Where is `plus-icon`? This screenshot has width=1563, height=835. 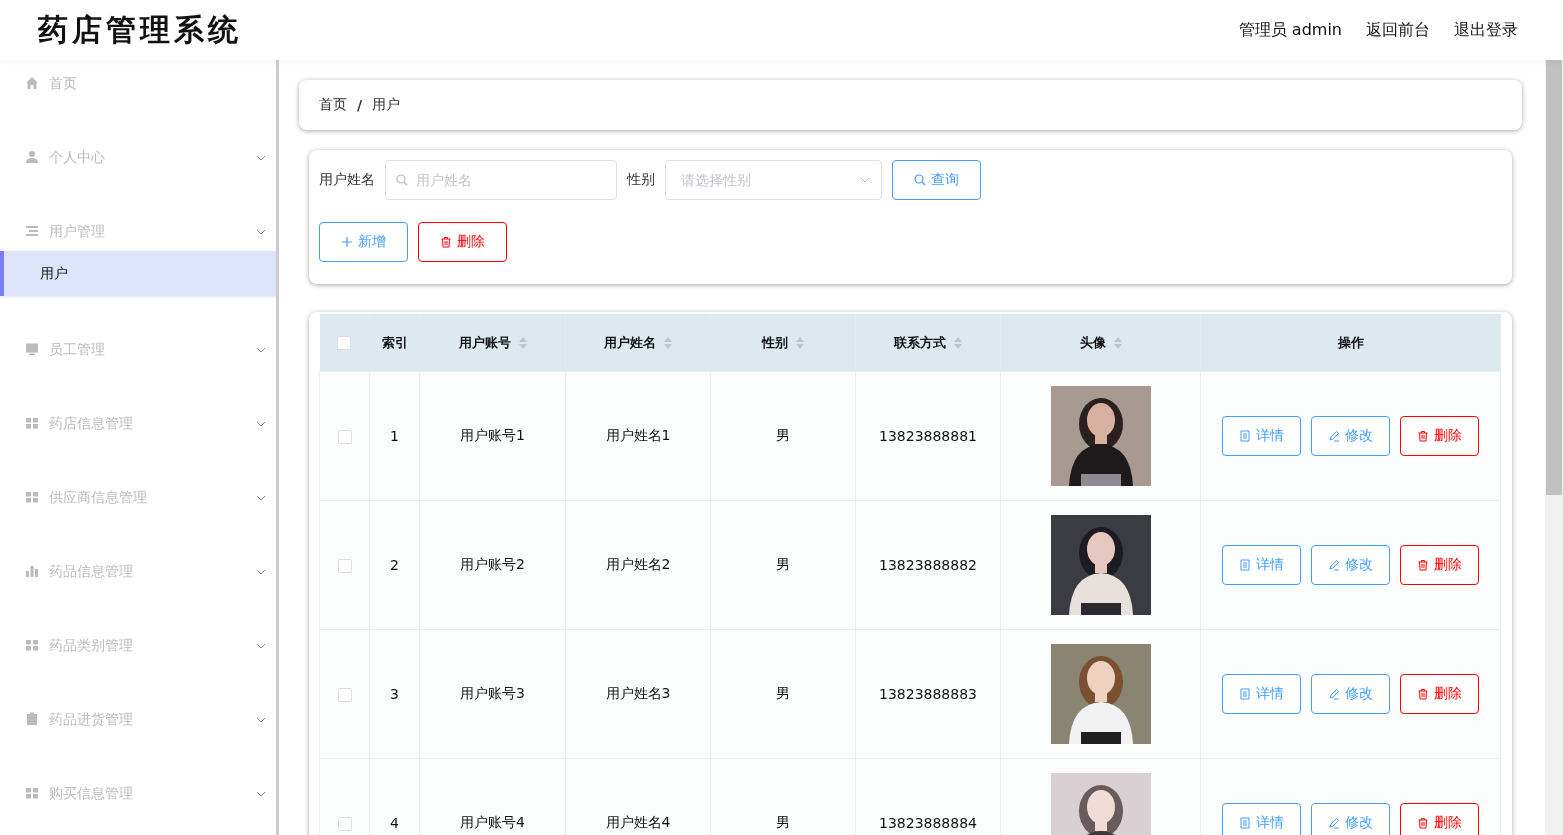 plus-icon is located at coordinates (347, 242).